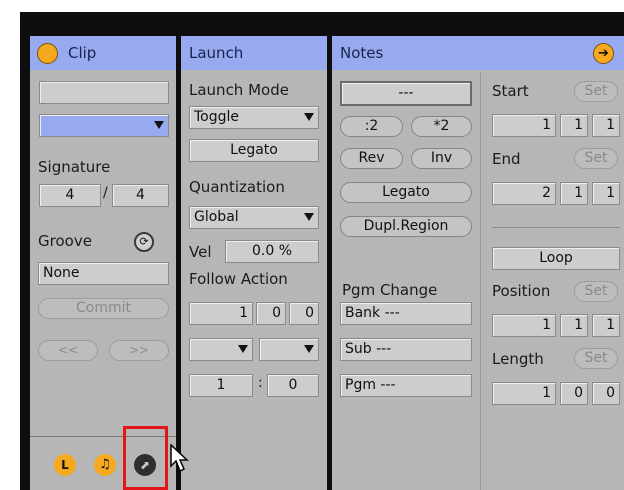 Image resolution: width=624 pixels, height=490 pixels. What do you see at coordinates (603, 53) in the screenshot?
I see `expand-arrow-icon: ➔` at bounding box center [603, 53].